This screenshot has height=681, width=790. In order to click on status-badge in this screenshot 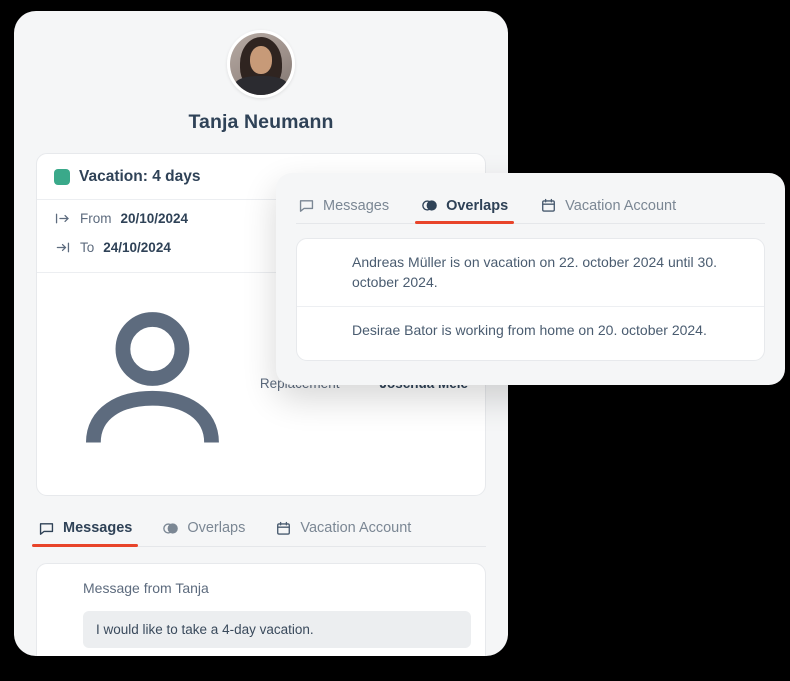, I will do `click(62, 177)`.